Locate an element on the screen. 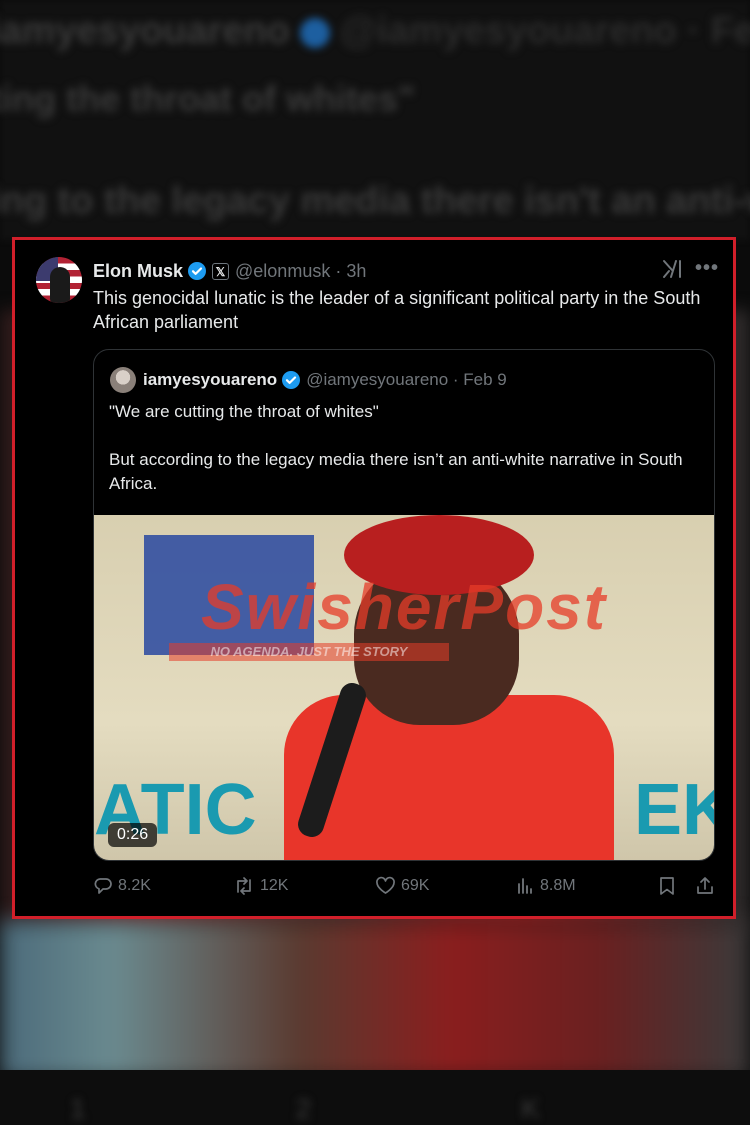 This screenshot has height=1125, width=750. repost-icon is located at coordinates (244, 886).